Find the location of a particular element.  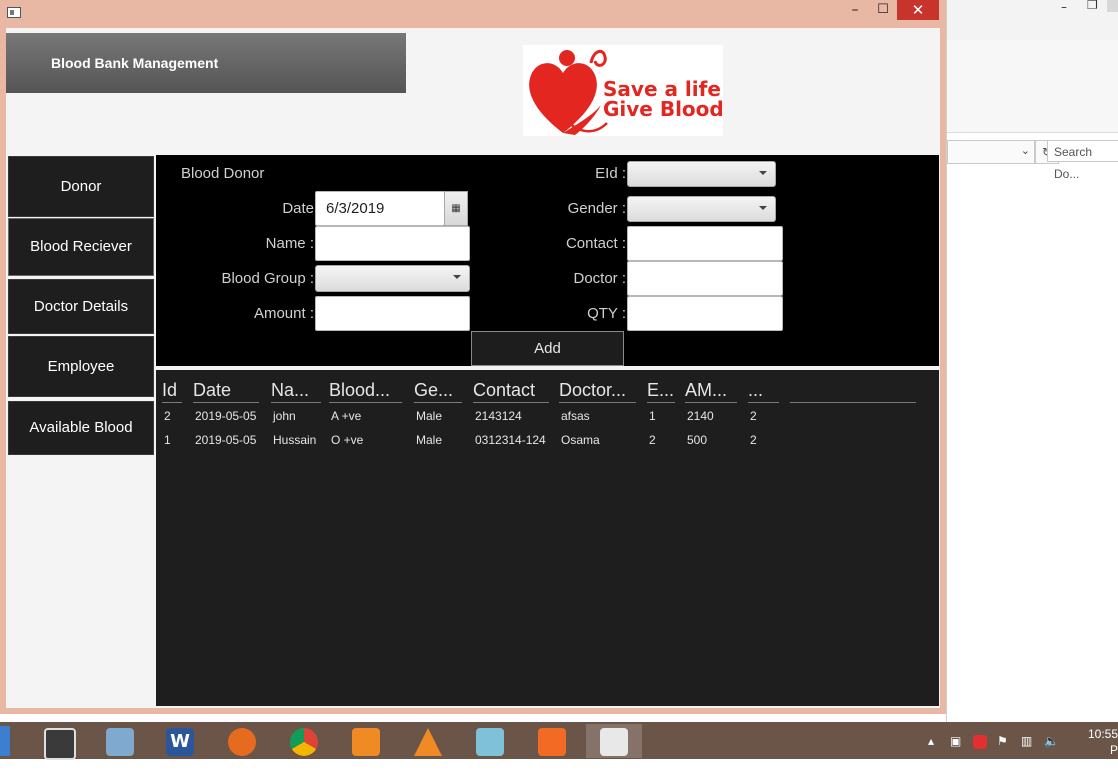

word-icon: W is located at coordinates (180, 742).